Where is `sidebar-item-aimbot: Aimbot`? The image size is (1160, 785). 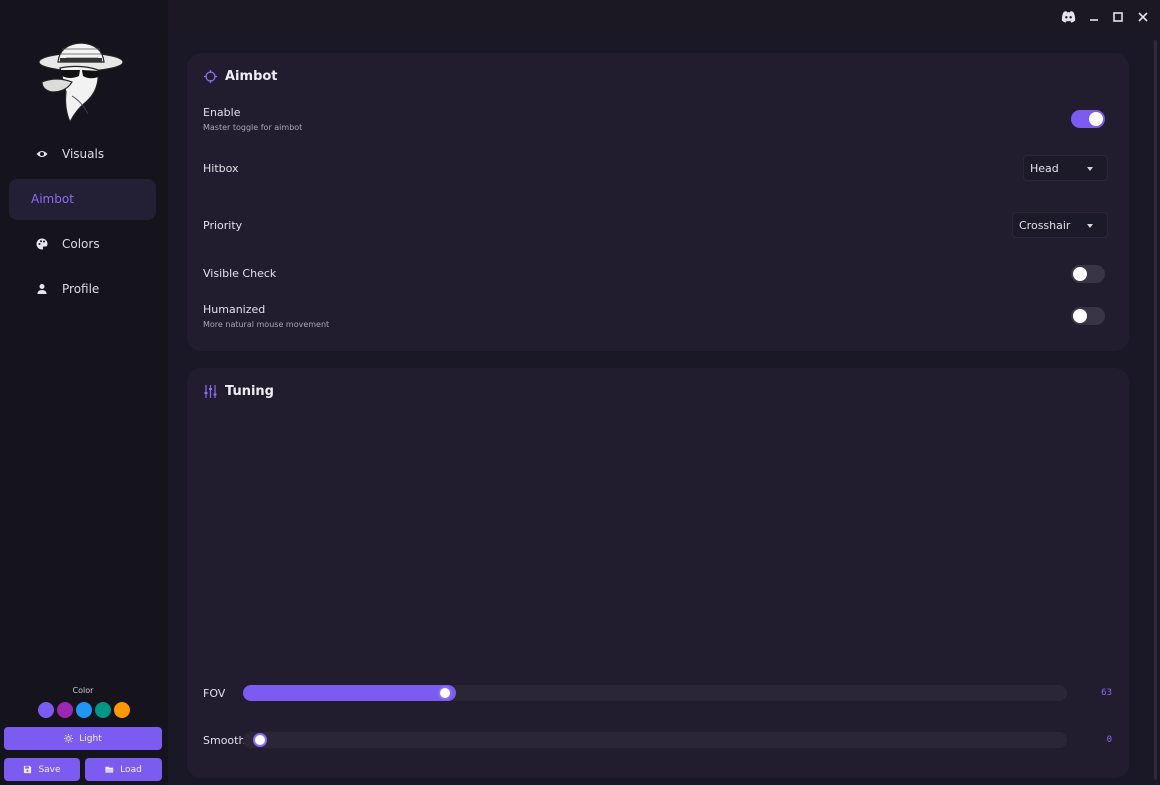
sidebar-item-aimbot: Aimbot is located at coordinates (82, 199).